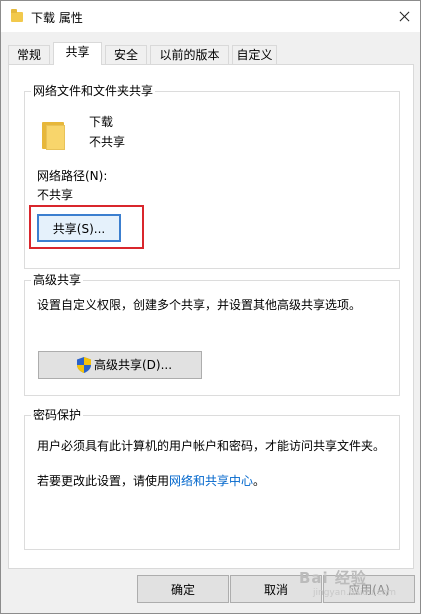  What do you see at coordinates (72, 176) in the screenshot?
I see `network-path-label: 网络路径(N):` at bounding box center [72, 176].